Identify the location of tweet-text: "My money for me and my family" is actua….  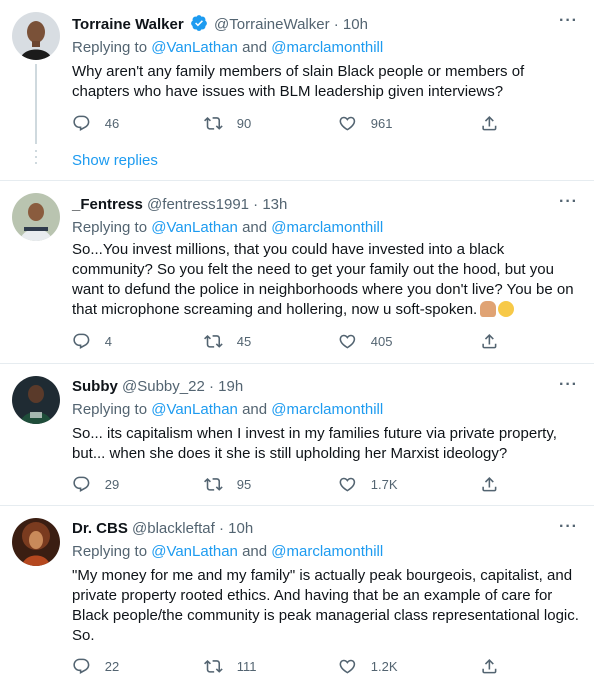
(328, 605).